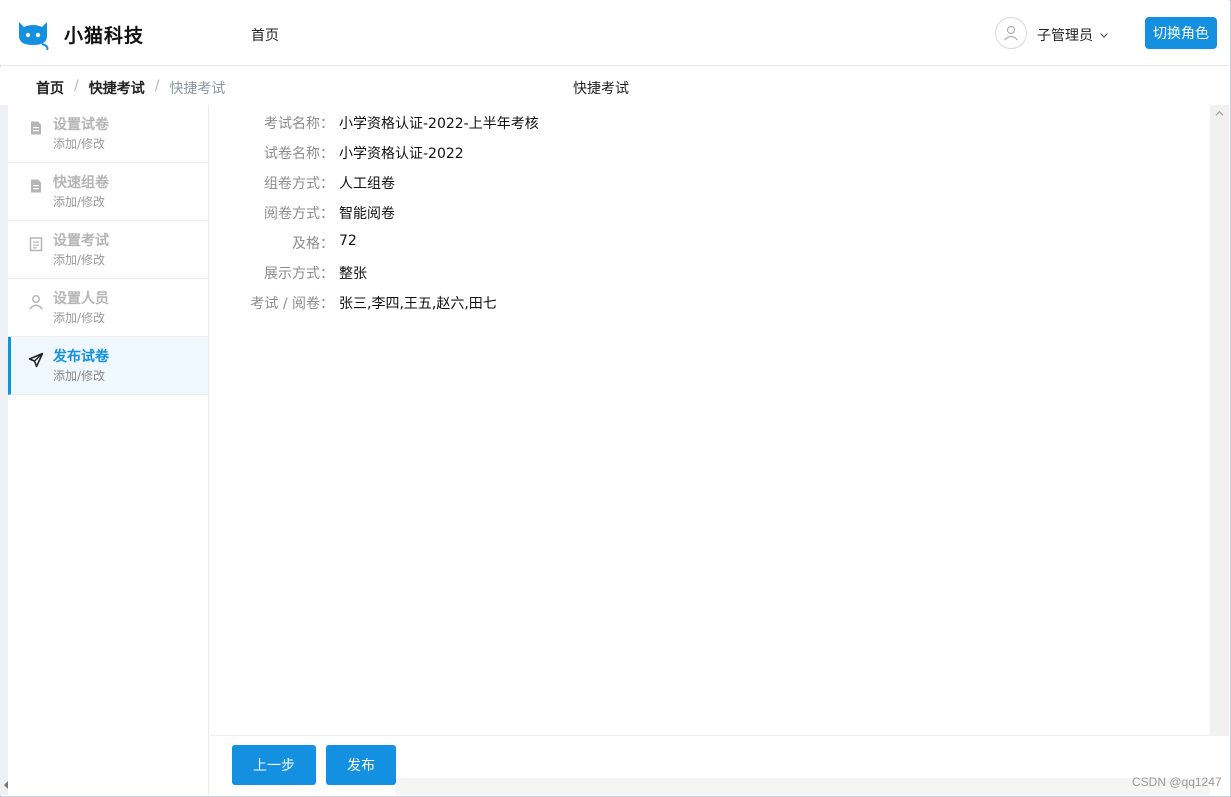 The height and width of the screenshot is (797, 1231). Describe the element at coordinates (1177, 782) in the screenshot. I see `watermark: CSDN @qq1247` at that location.